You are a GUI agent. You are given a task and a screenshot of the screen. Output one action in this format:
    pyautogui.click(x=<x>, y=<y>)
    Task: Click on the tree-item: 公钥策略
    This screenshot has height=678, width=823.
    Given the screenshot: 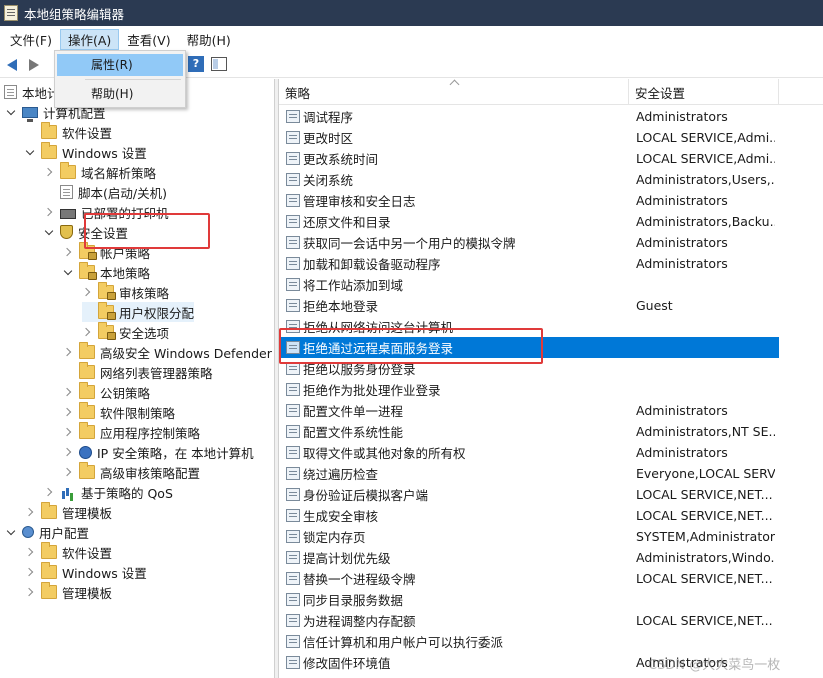 What is the action you would take?
    pyautogui.click(x=106, y=392)
    